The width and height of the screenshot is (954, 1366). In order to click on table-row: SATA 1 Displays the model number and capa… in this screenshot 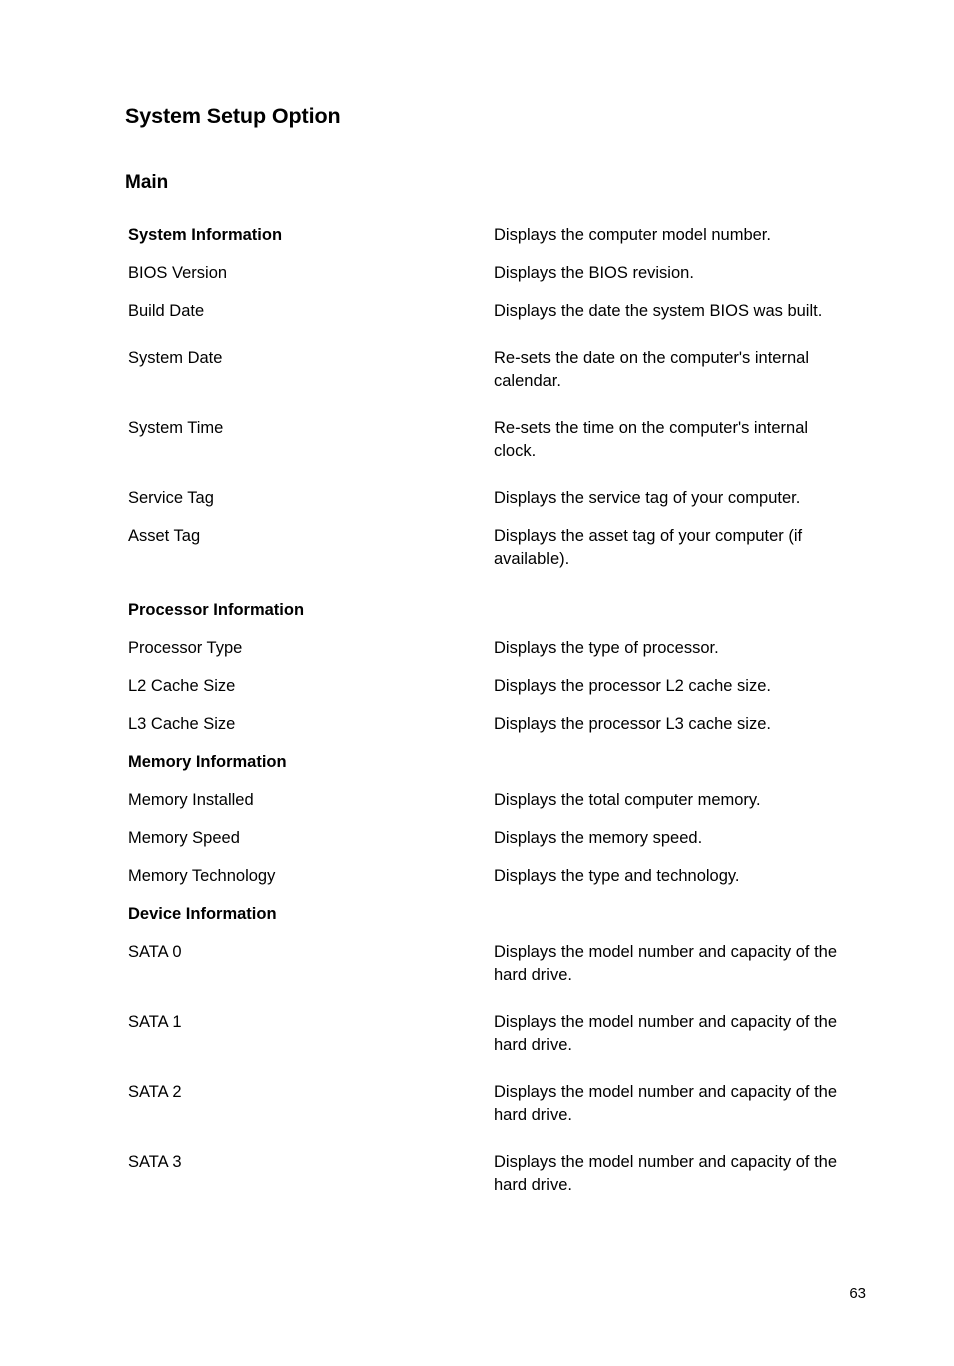, I will do `click(498, 1039)`.